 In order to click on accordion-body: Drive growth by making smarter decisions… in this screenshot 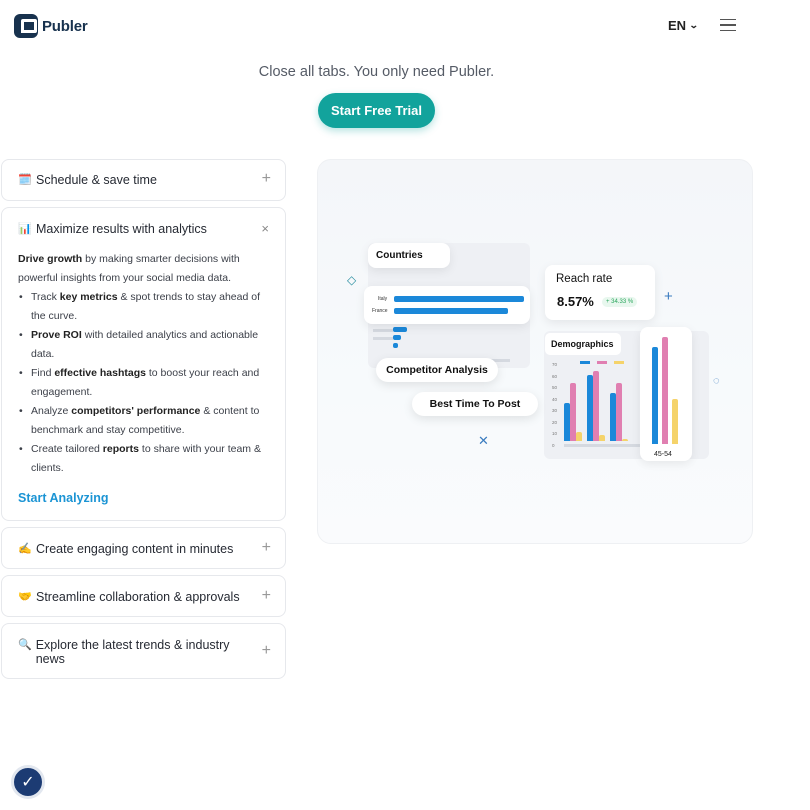, I will do `click(145, 364)`.